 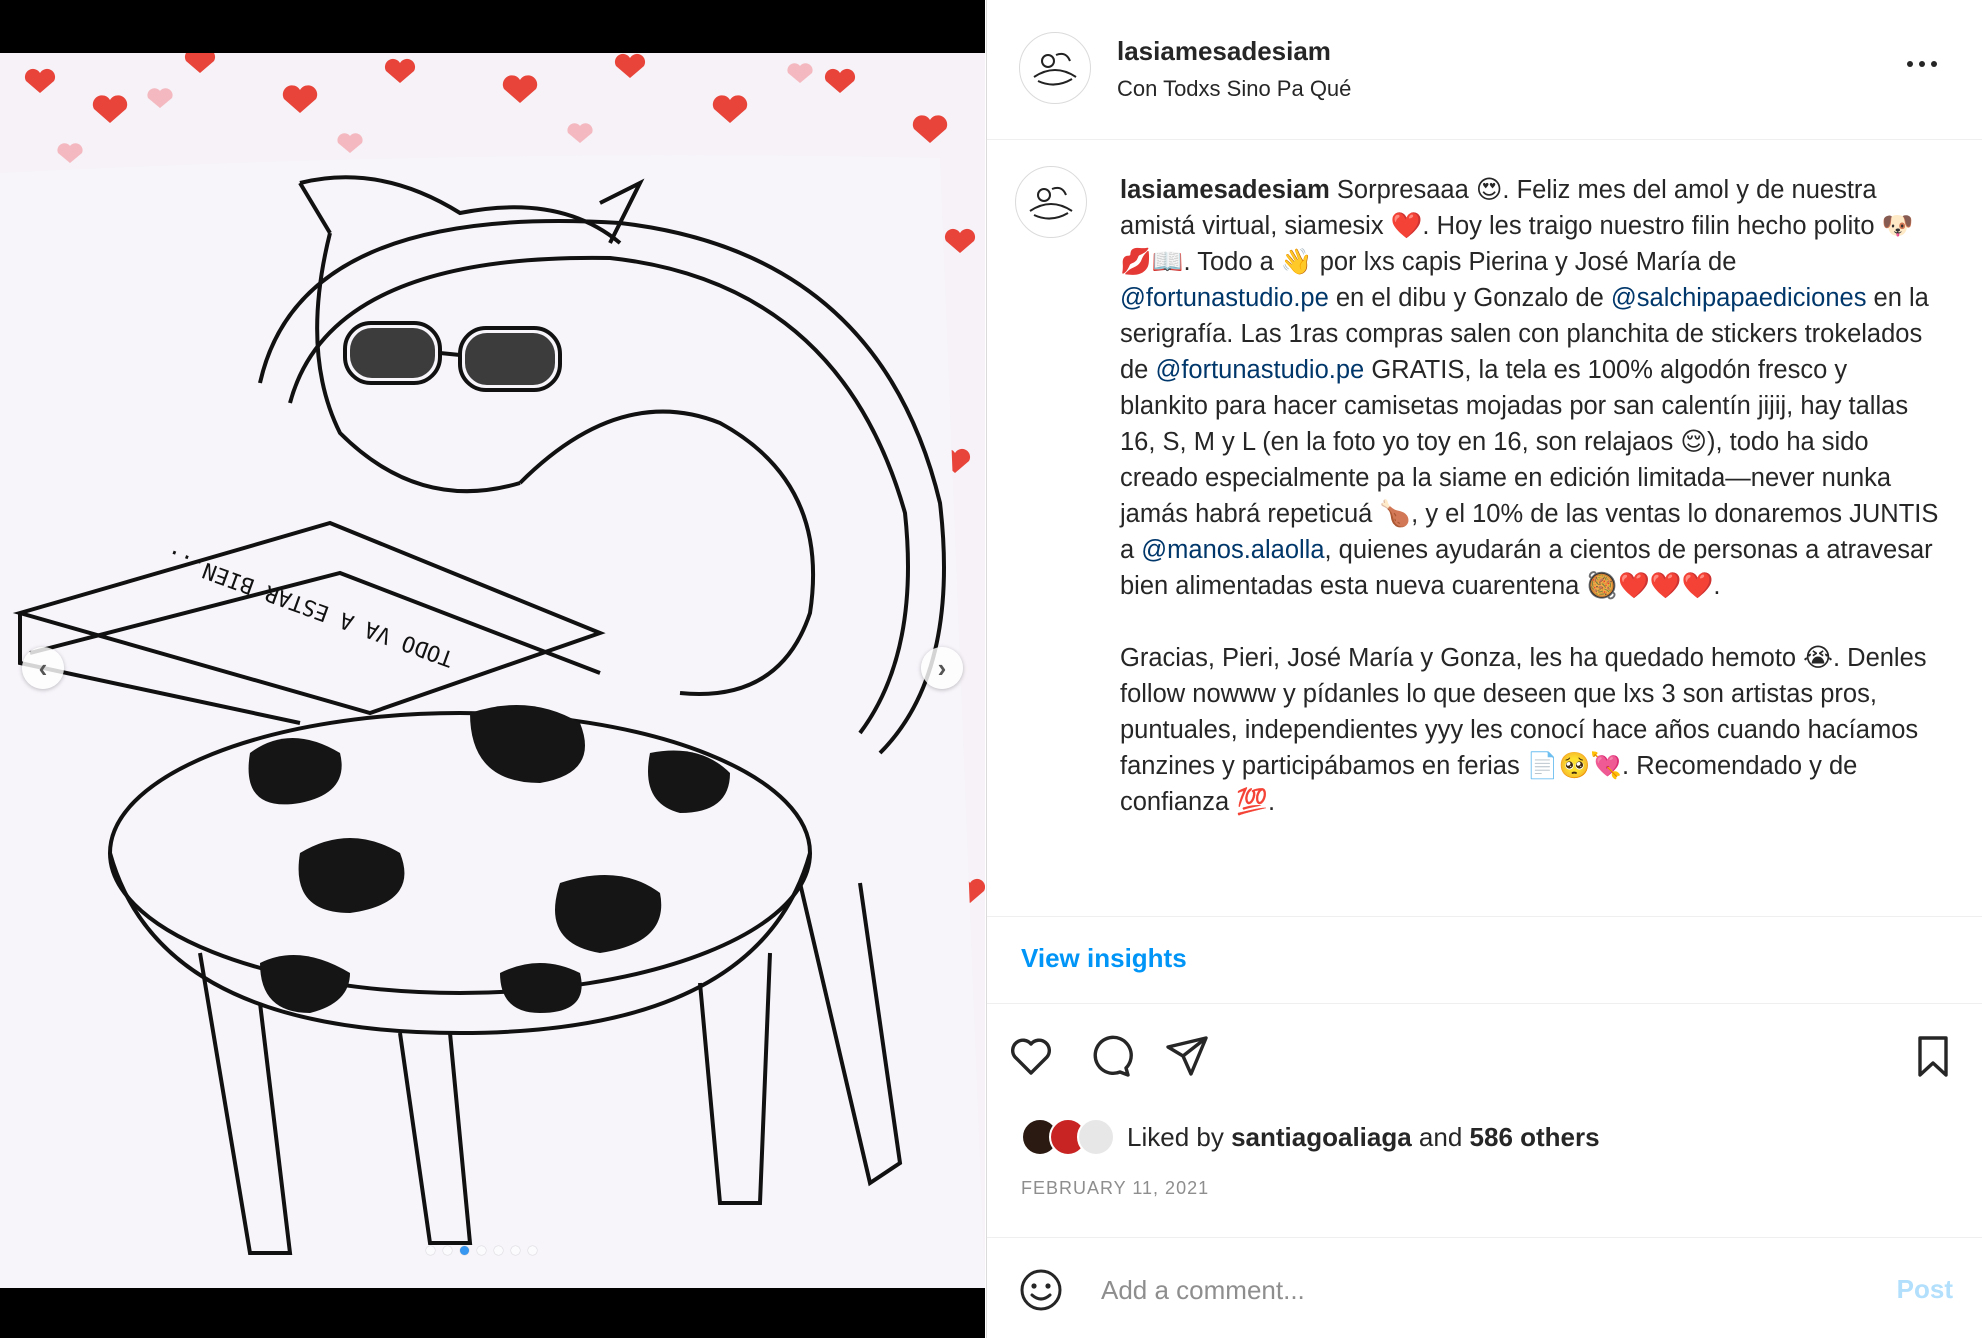 I want to click on likes-prefix: Liked by, so click(x=1179, y=1136).